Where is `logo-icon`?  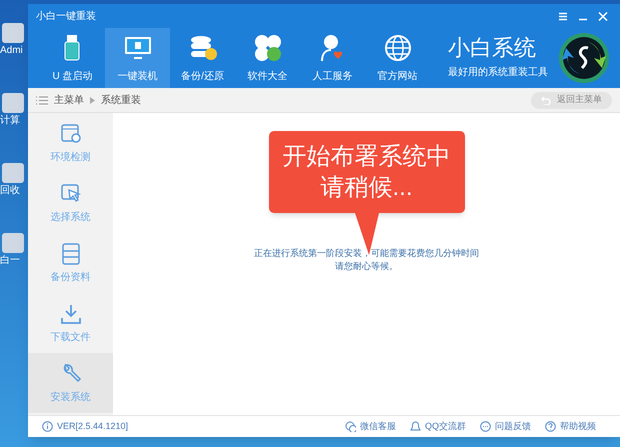
logo-icon is located at coordinates (584, 58).